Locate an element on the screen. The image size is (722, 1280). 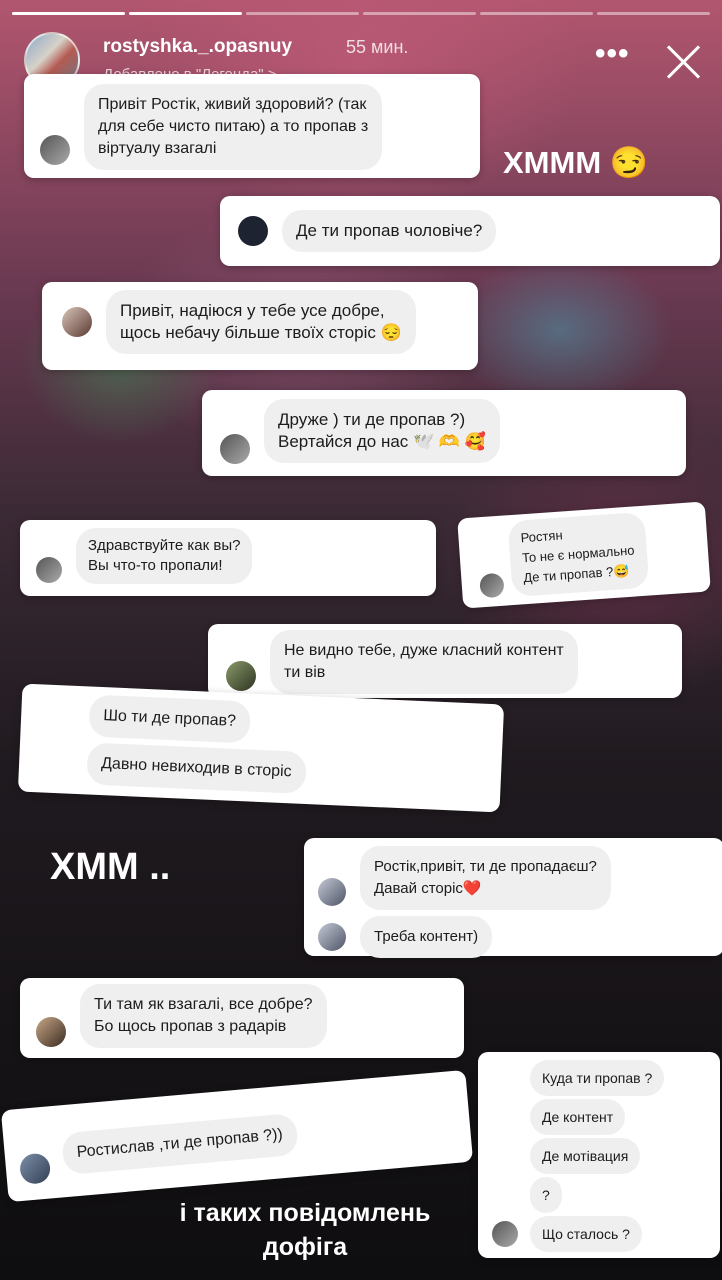
overlay-text: ХММ .. is located at coordinates (110, 867).